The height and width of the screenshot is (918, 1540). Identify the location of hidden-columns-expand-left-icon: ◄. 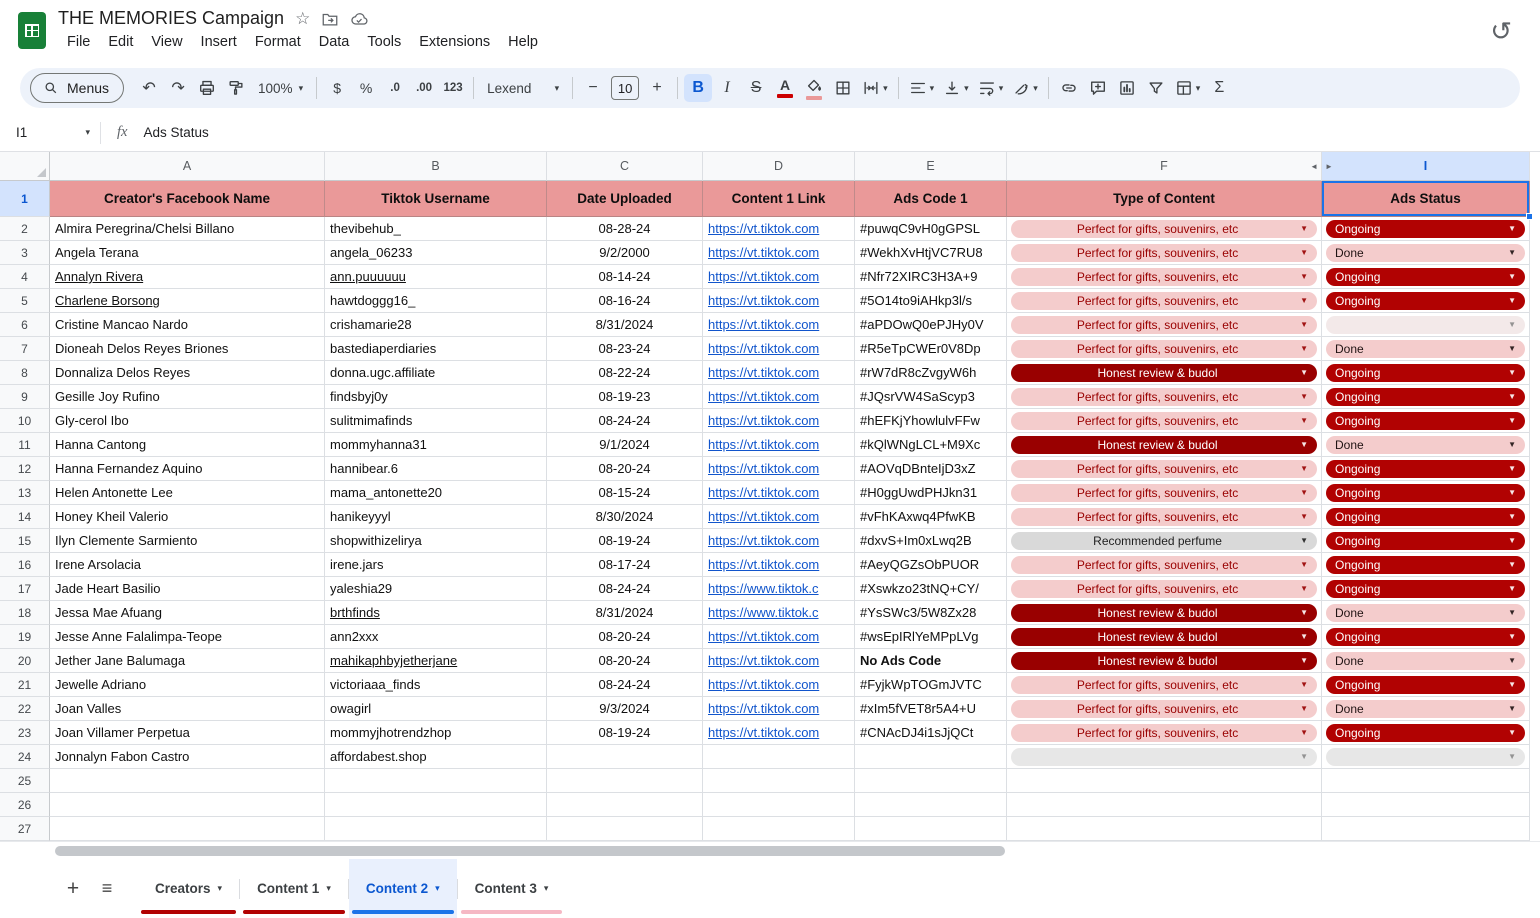
(1314, 166).